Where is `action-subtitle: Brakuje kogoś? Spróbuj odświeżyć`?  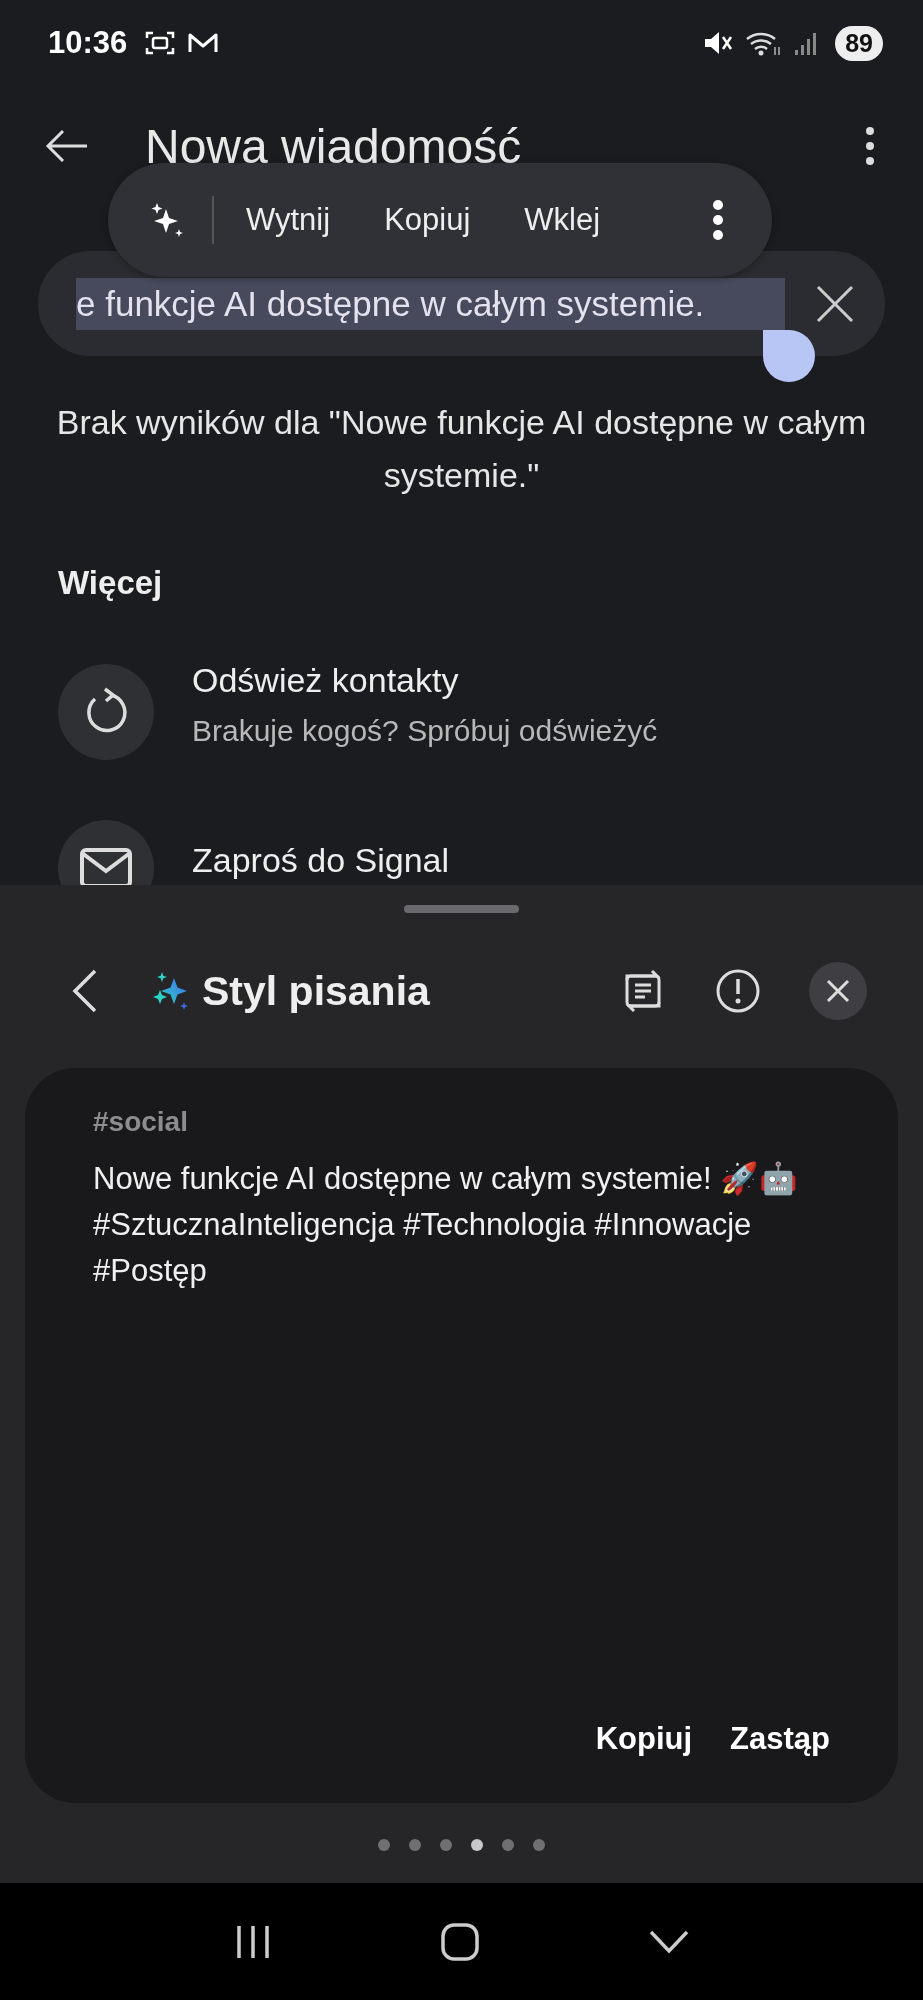 action-subtitle: Brakuje kogoś? Spróbuj odświeżyć is located at coordinates (425, 730).